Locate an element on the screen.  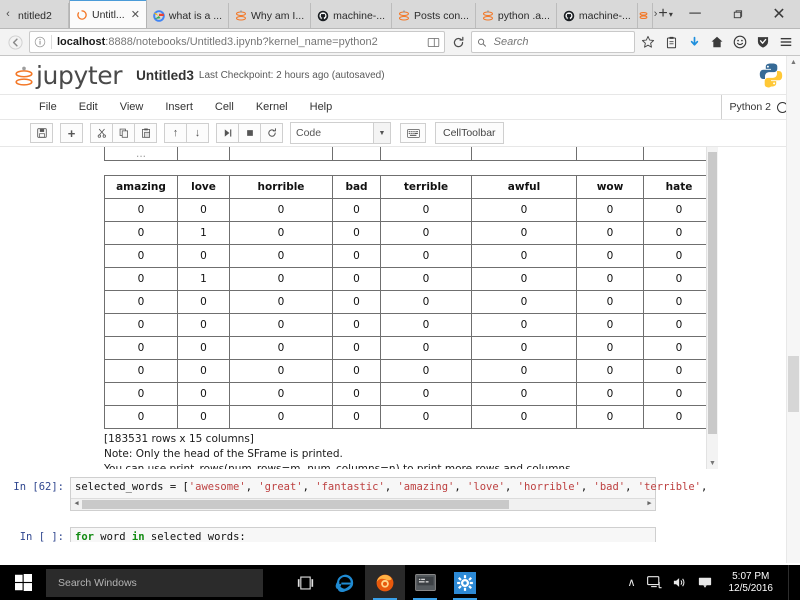
close-button: ✕ is located at coordinates (779, 14).